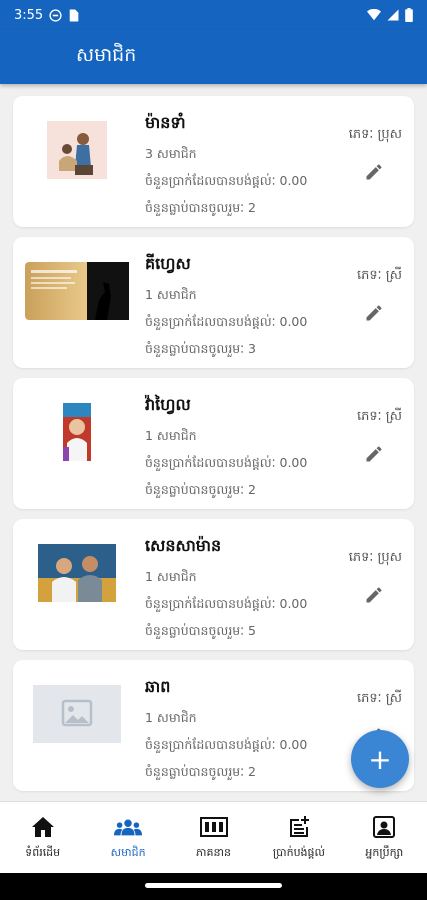 This screenshot has width=427, height=900. I want to click on nav-item-counter: ភាគនាន, so click(213, 837).